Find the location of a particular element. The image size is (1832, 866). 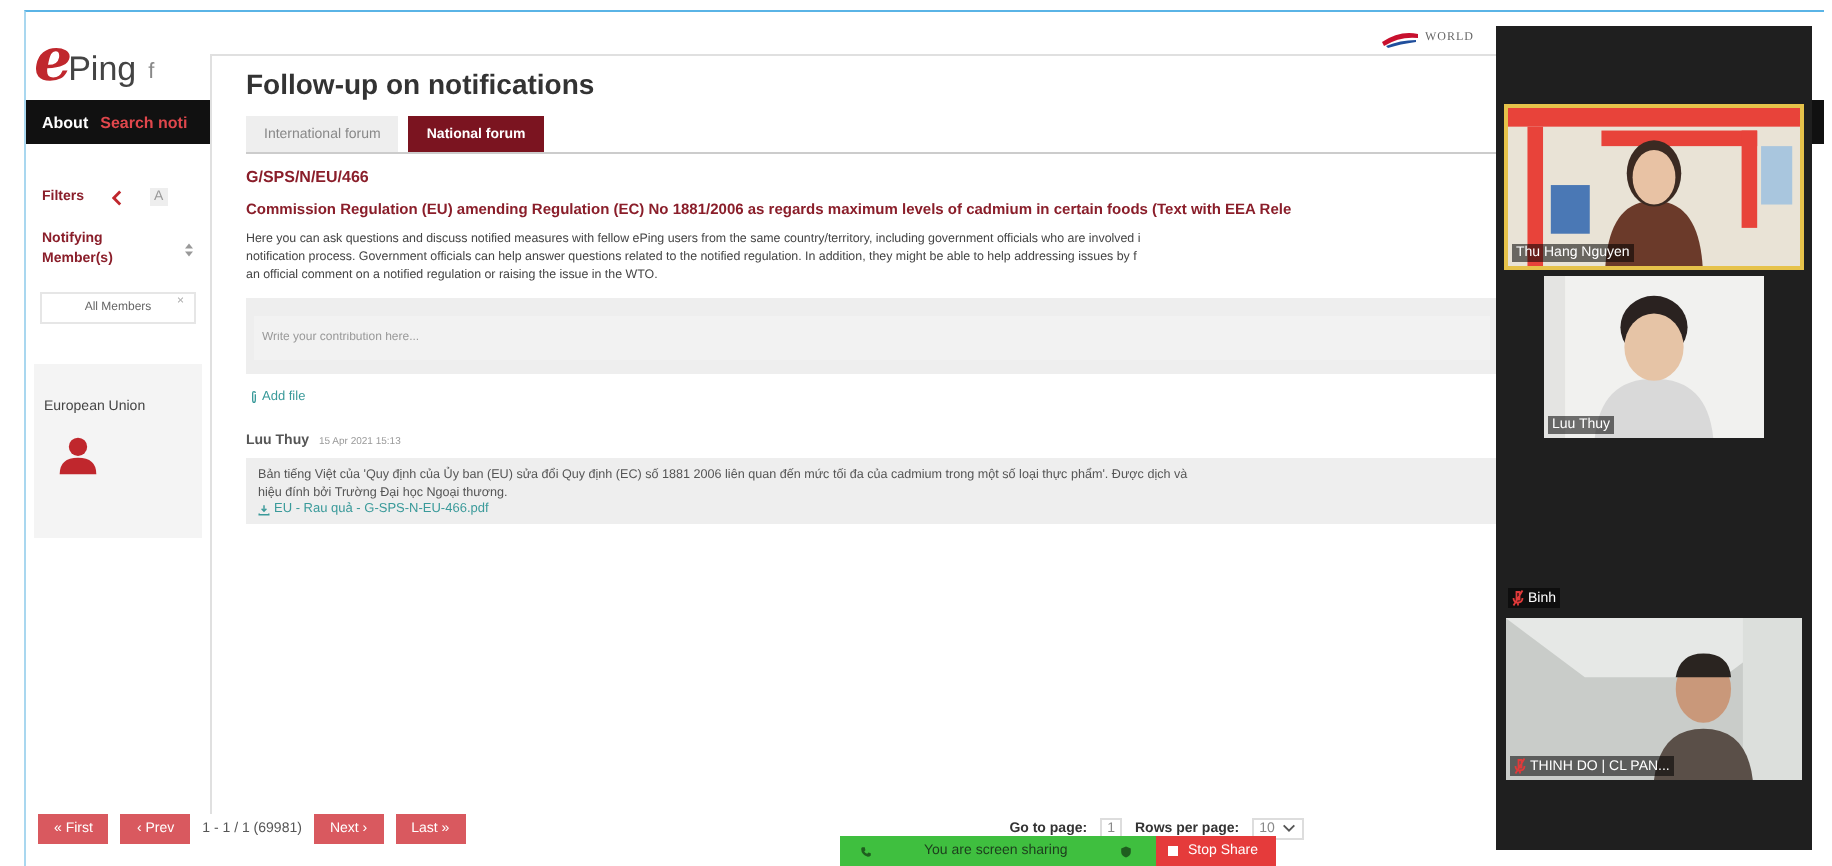

user-icon is located at coordinates (78, 456).